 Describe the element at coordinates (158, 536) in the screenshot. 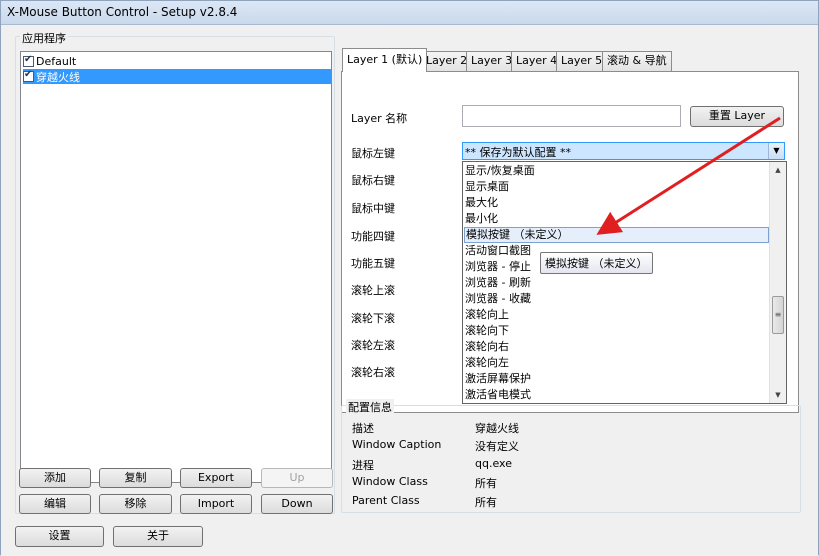

I see `about-button: 关于` at that location.